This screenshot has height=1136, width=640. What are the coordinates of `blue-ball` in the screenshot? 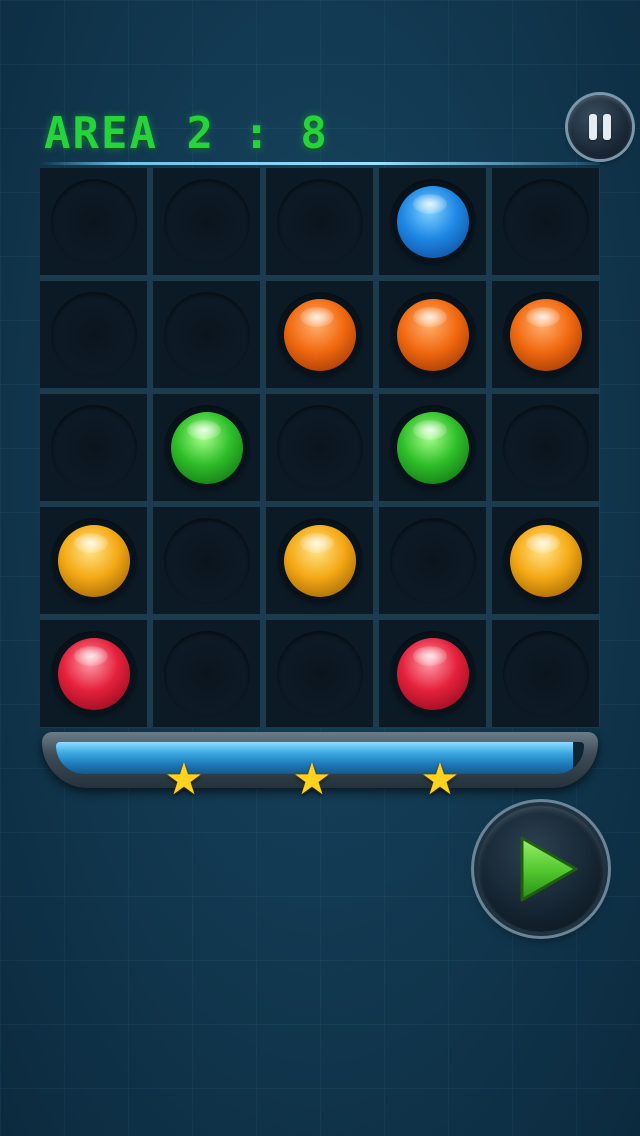 It's located at (432, 221).